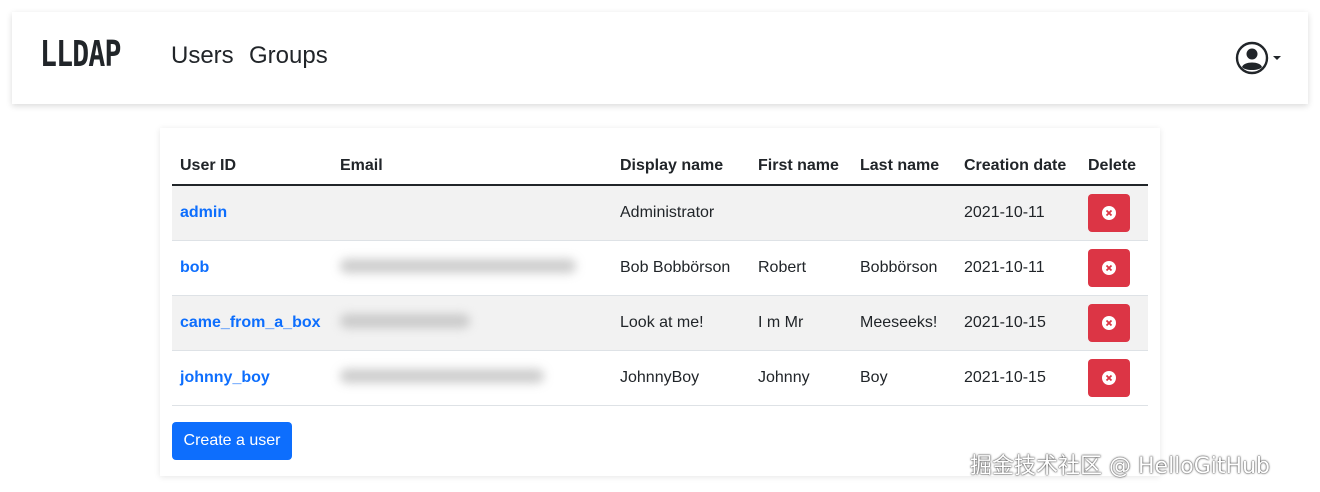  Describe the element at coordinates (801, 378) in the screenshot. I see `first-name-cell: Johnny` at that location.